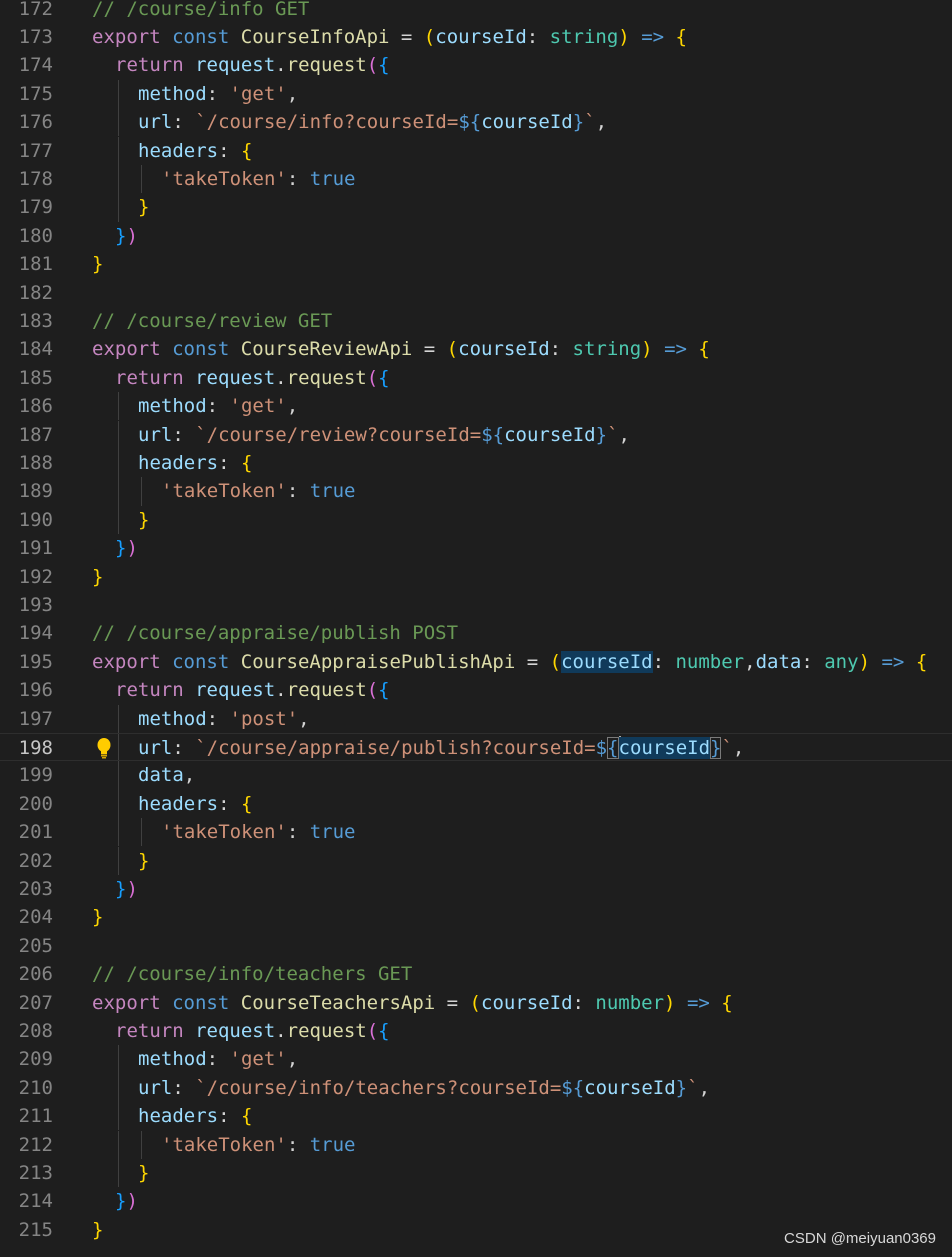 The width and height of the screenshot is (952, 1257). Describe the element at coordinates (104, 748) in the screenshot. I see `lightbulb-icon` at that location.